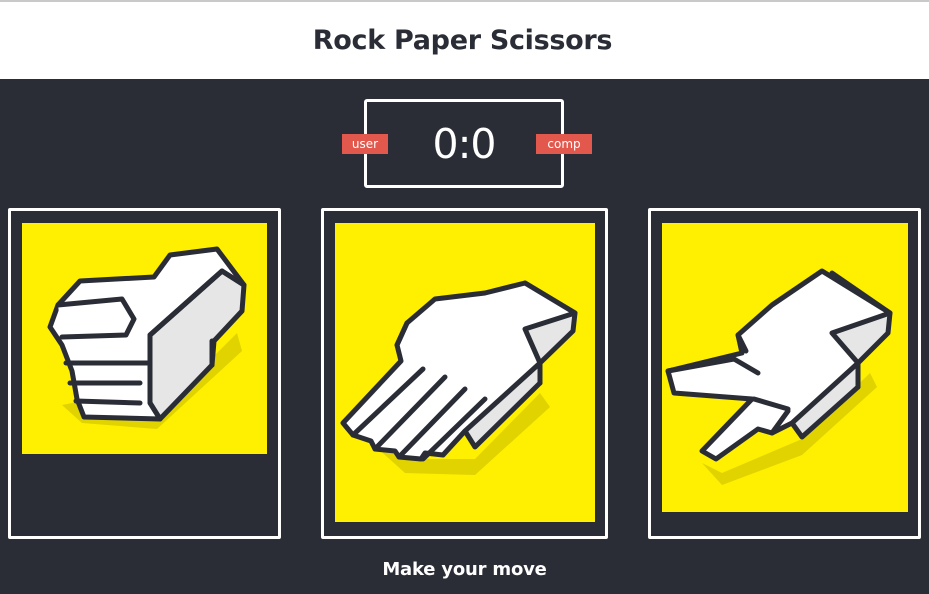 The height and width of the screenshot is (594, 929). I want to click on status-message: Make your move, so click(464, 569).